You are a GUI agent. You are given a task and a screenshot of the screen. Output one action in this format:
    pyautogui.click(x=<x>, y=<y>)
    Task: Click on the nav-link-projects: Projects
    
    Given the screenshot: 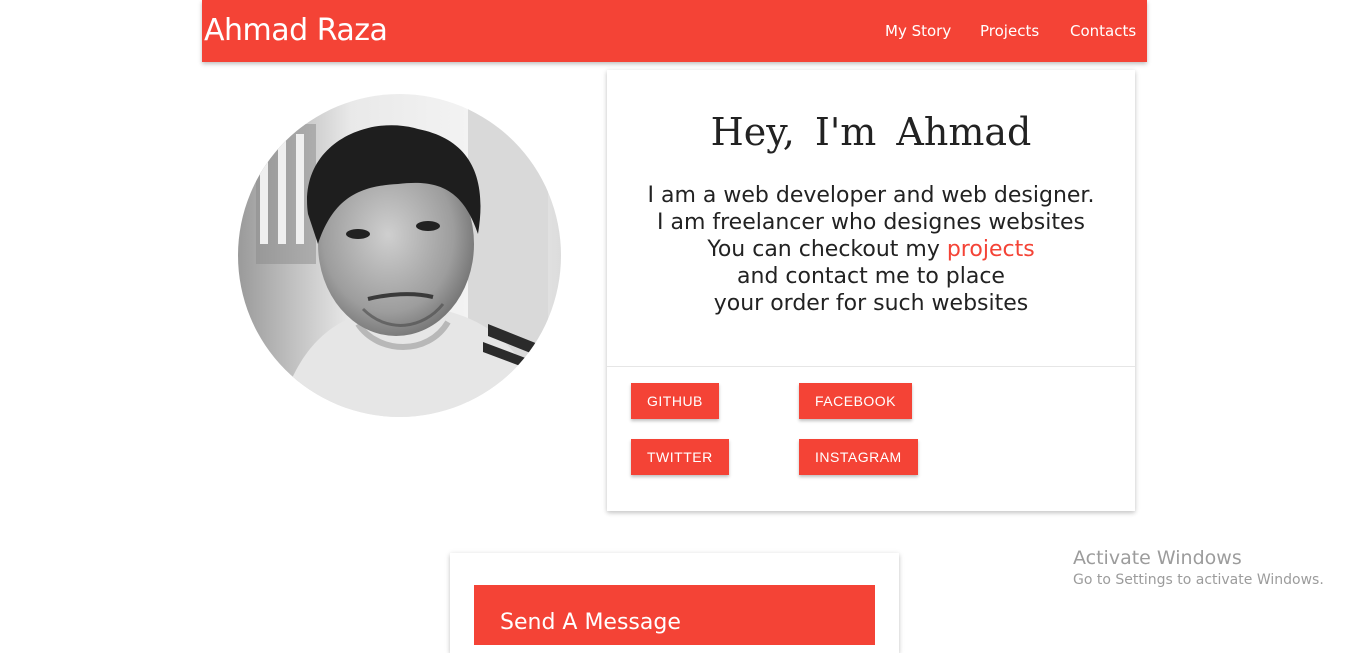 What is the action you would take?
    pyautogui.click(x=1009, y=31)
    